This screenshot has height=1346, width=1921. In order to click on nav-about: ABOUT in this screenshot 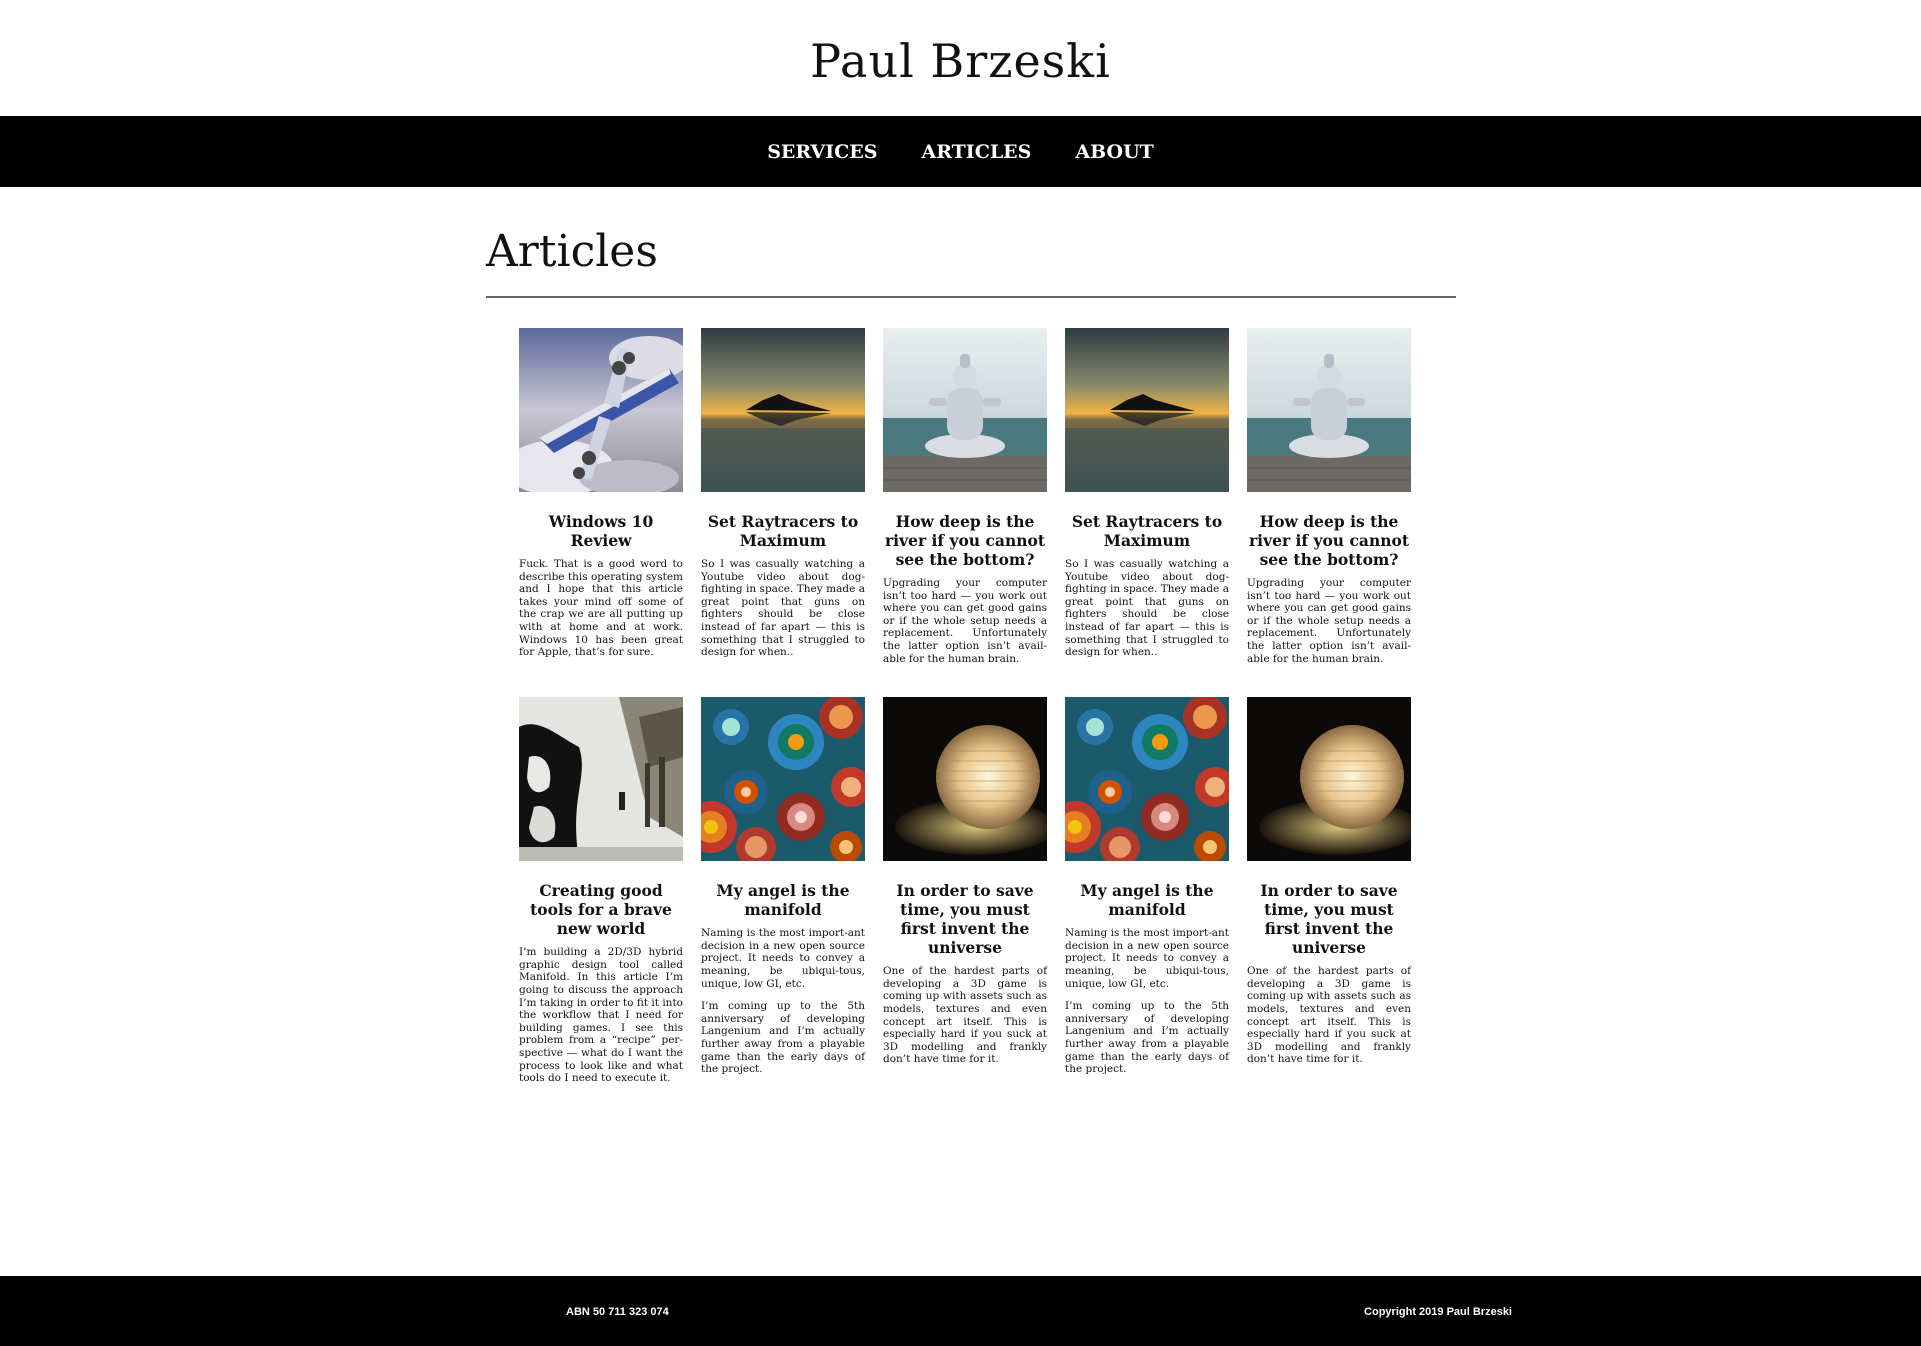, I will do `click(1114, 152)`.